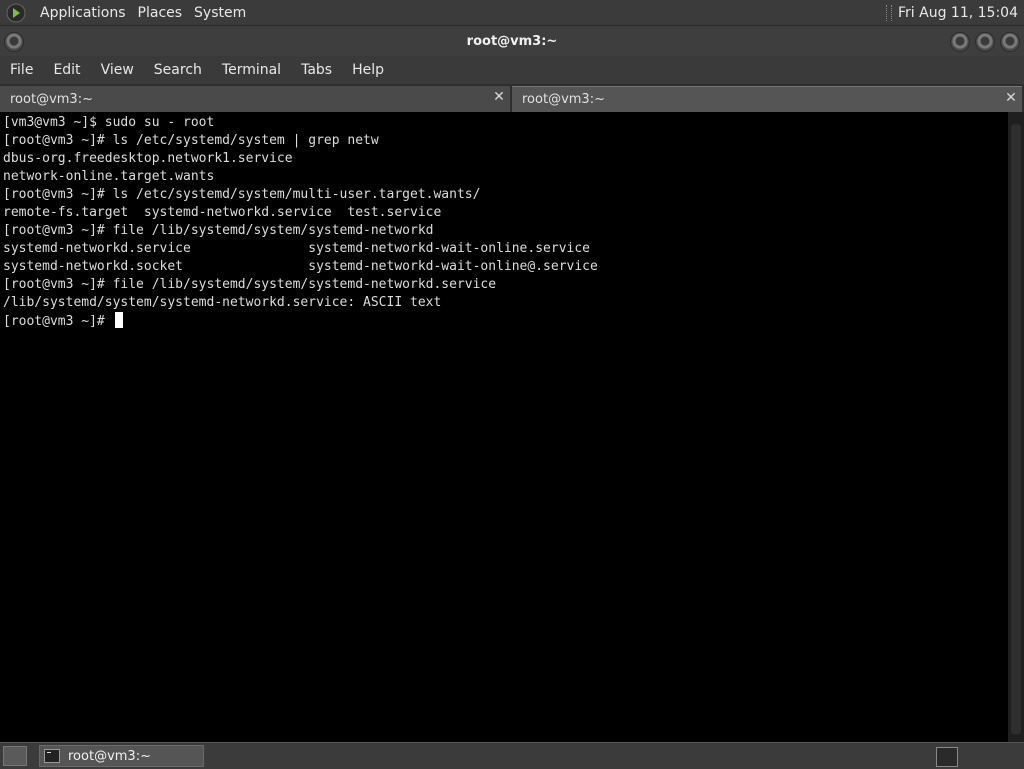  I want to click on places-menu: Places, so click(160, 13).